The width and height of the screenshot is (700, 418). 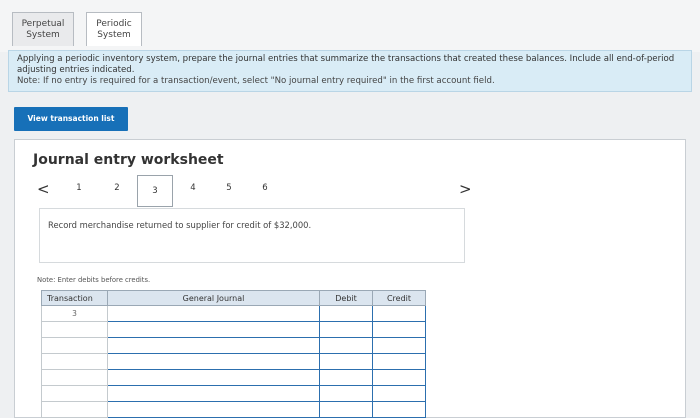 What do you see at coordinates (43, 189) in the screenshot?
I see `prev-arrow-icon: <` at bounding box center [43, 189].